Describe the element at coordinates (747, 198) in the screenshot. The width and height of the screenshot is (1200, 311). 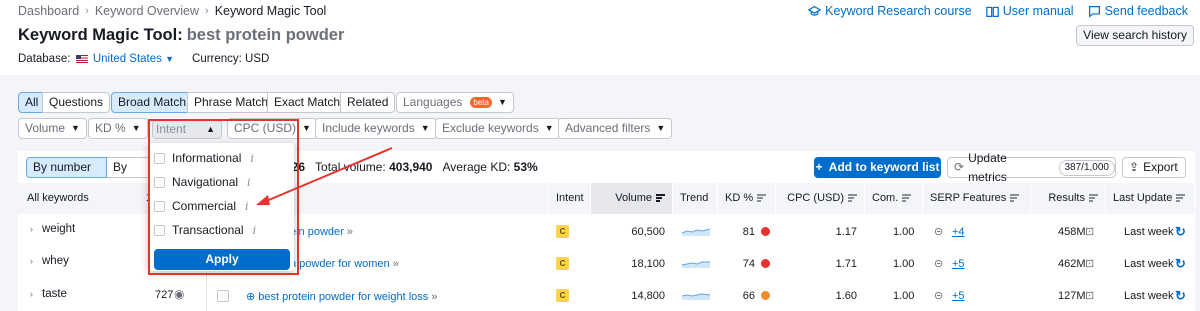
I see `column-kd: KD %` at that location.